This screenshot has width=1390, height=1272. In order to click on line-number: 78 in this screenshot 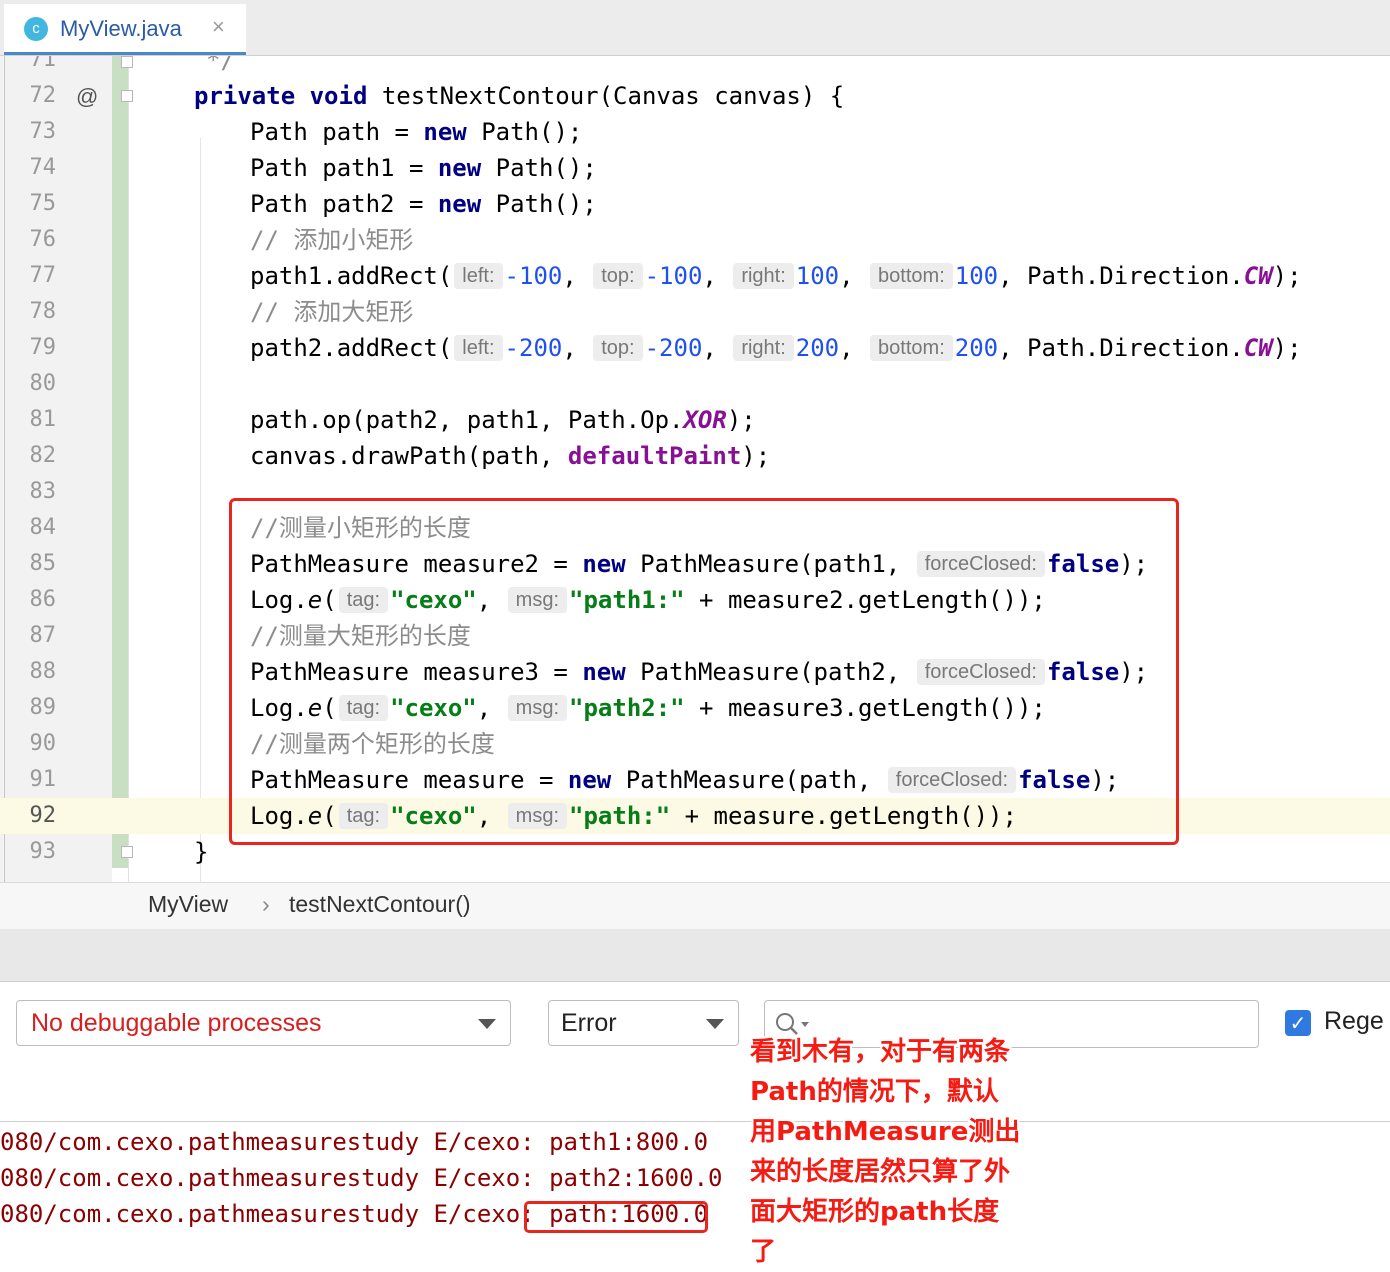, I will do `click(43, 311)`.